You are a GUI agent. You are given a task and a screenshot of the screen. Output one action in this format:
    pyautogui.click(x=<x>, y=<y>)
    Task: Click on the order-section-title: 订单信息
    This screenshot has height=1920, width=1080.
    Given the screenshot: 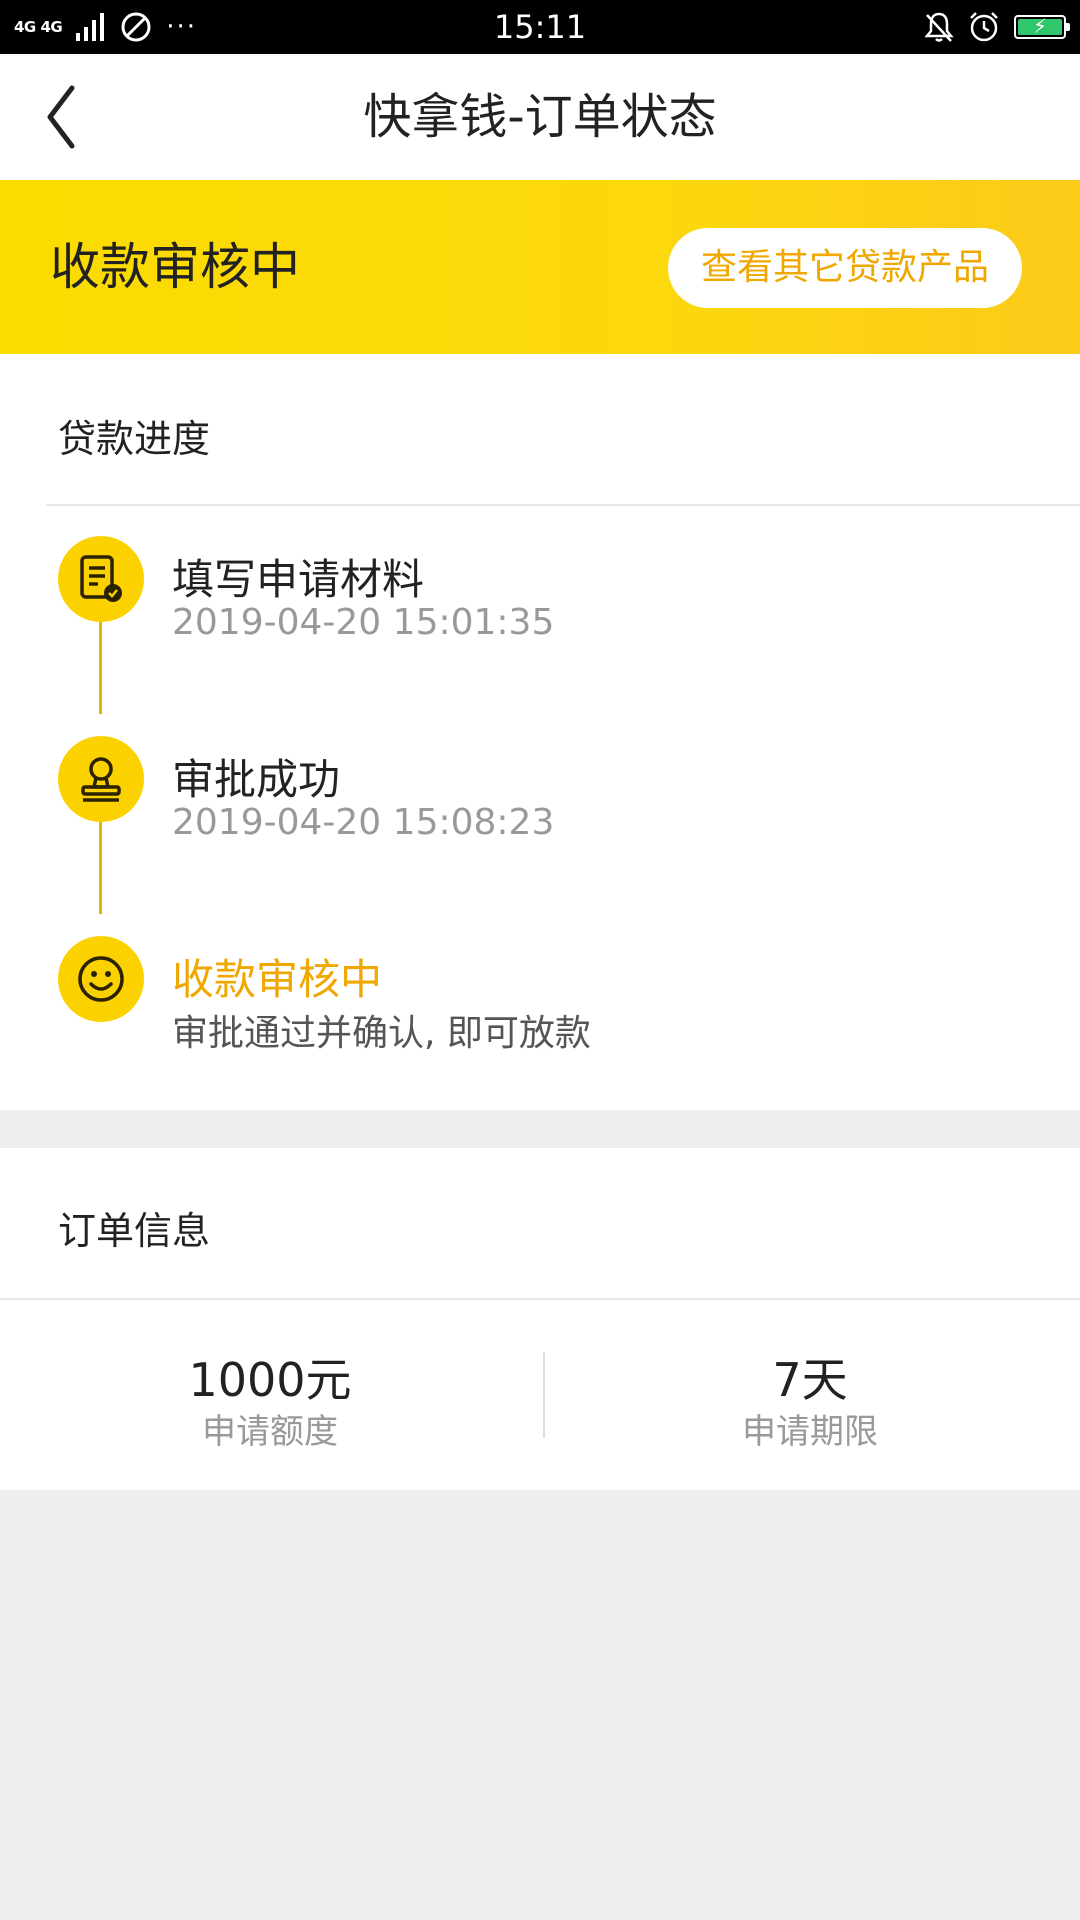 What is the action you would take?
    pyautogui.click(x=134, y=1231)
    